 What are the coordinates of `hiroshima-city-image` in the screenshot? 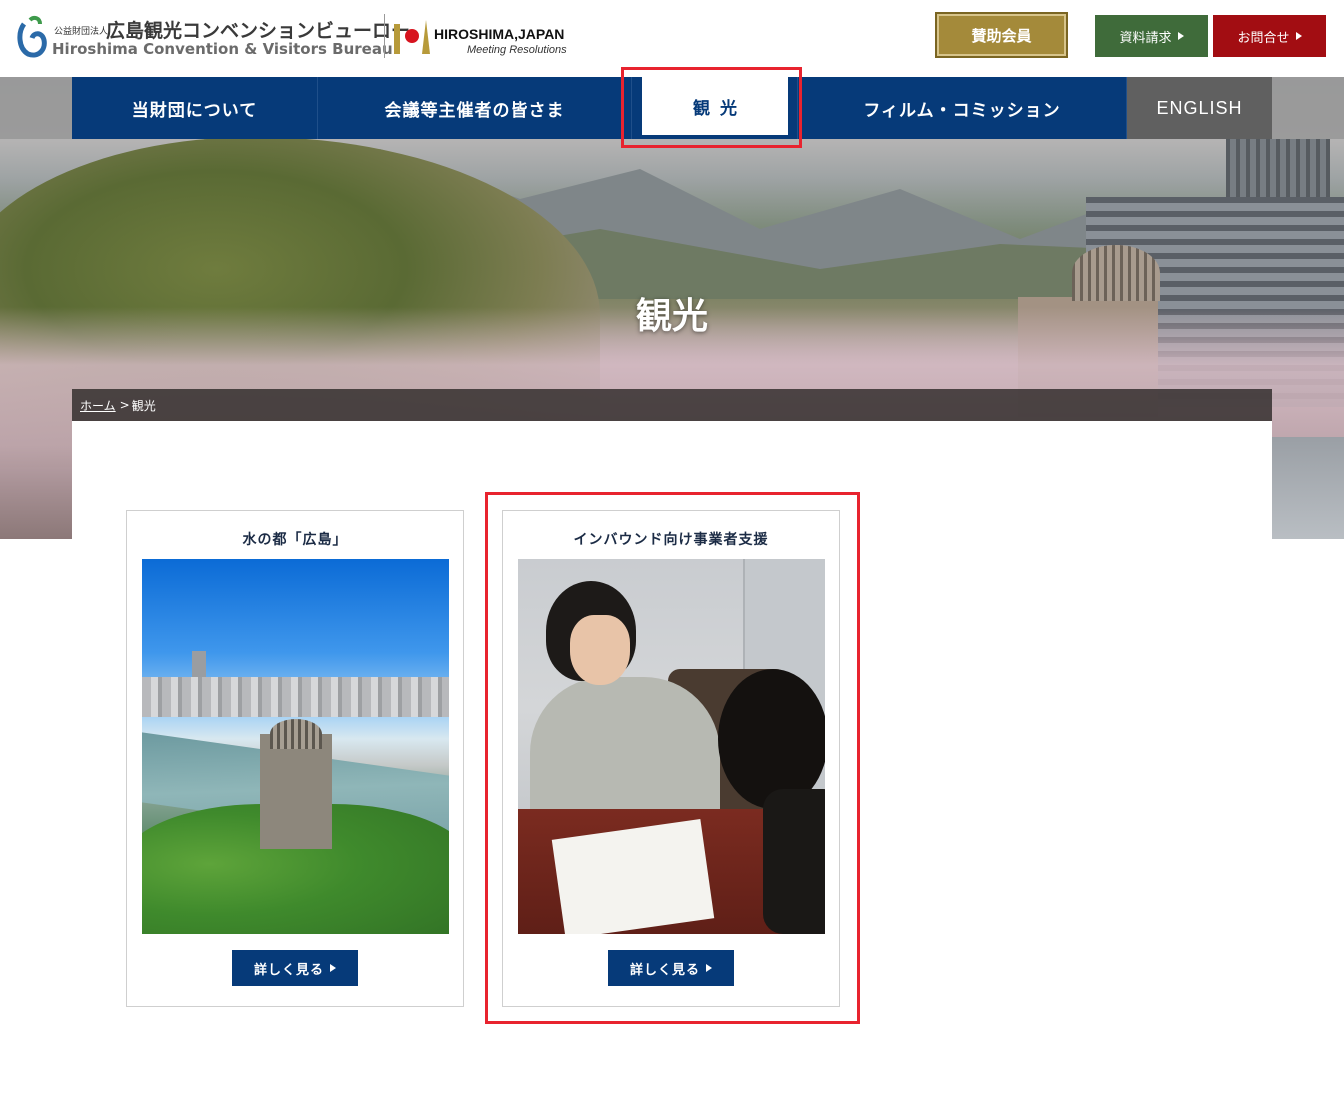 It's located at (295, 746).